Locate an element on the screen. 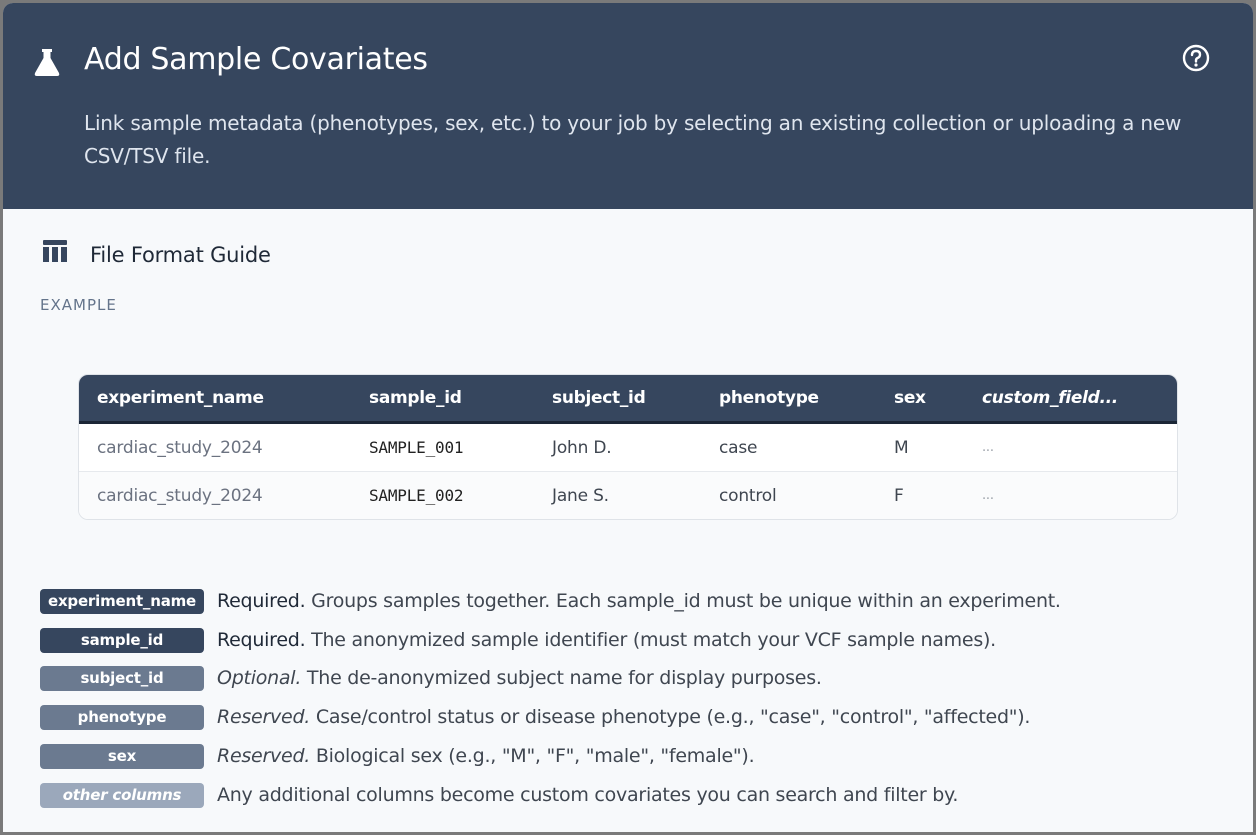  column-badge: sex is located at coordinates (122, 756).